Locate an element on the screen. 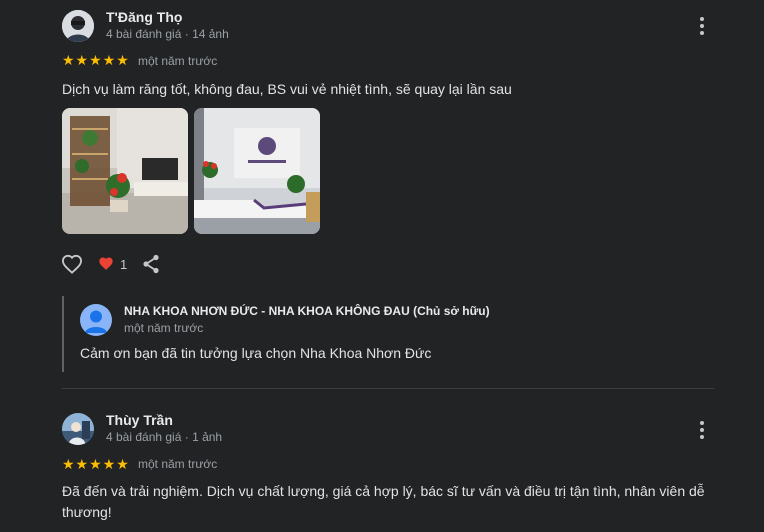 Image resolution: width=764 pixels, height=532 pixels. reviewer-name: Thùy Trần is located at coordinates (139, 420).